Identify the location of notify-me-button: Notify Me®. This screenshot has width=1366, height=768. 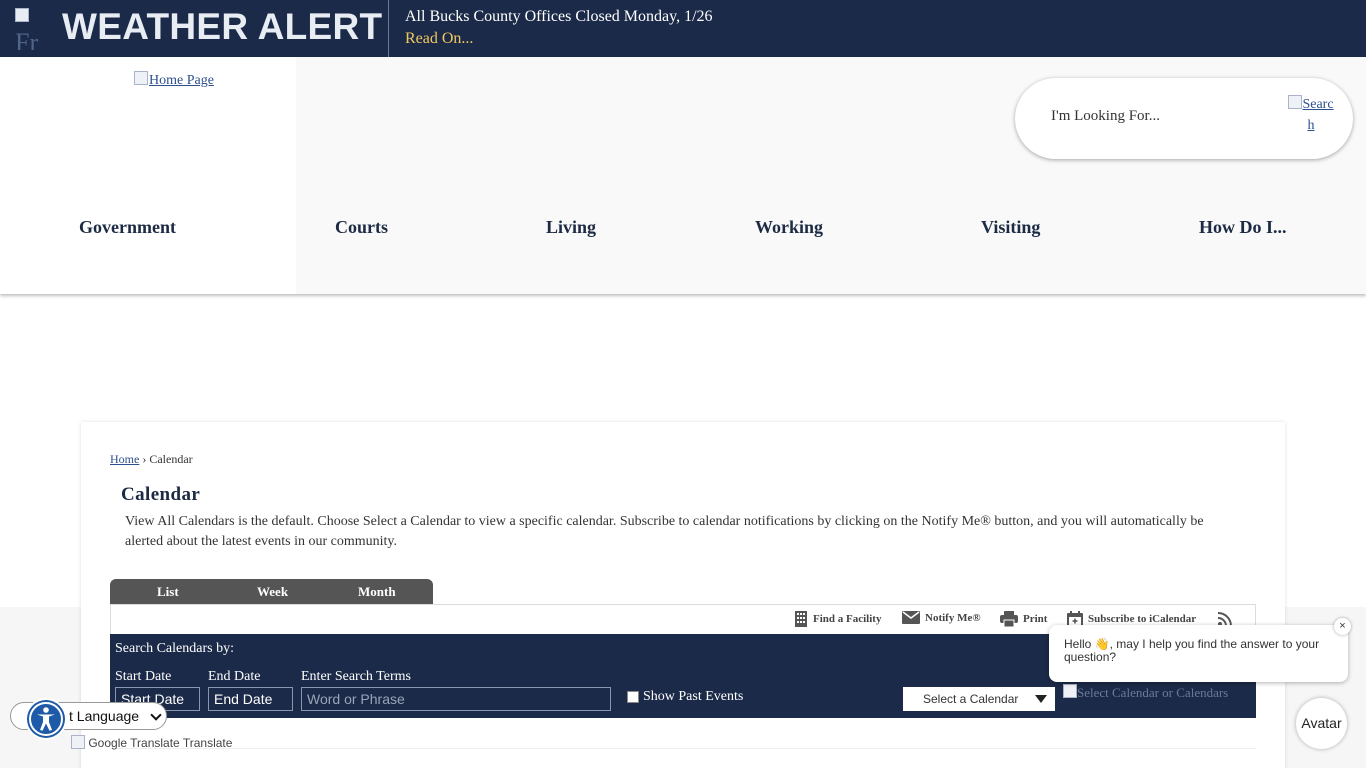
(941, 617).